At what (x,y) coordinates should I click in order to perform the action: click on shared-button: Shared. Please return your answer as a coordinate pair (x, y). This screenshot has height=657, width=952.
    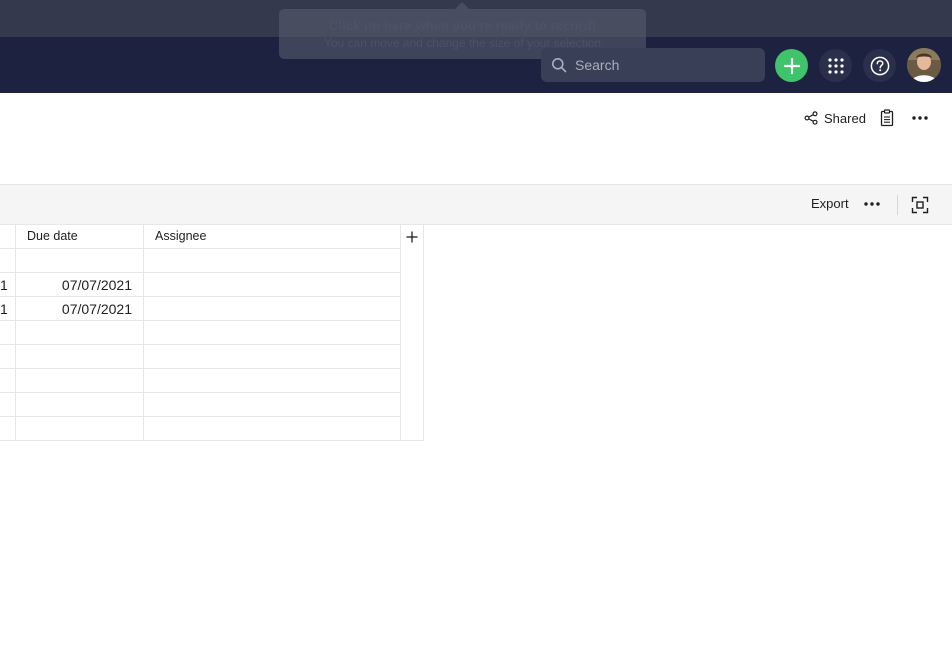
    Looking at the image, I should click on (835, 118).